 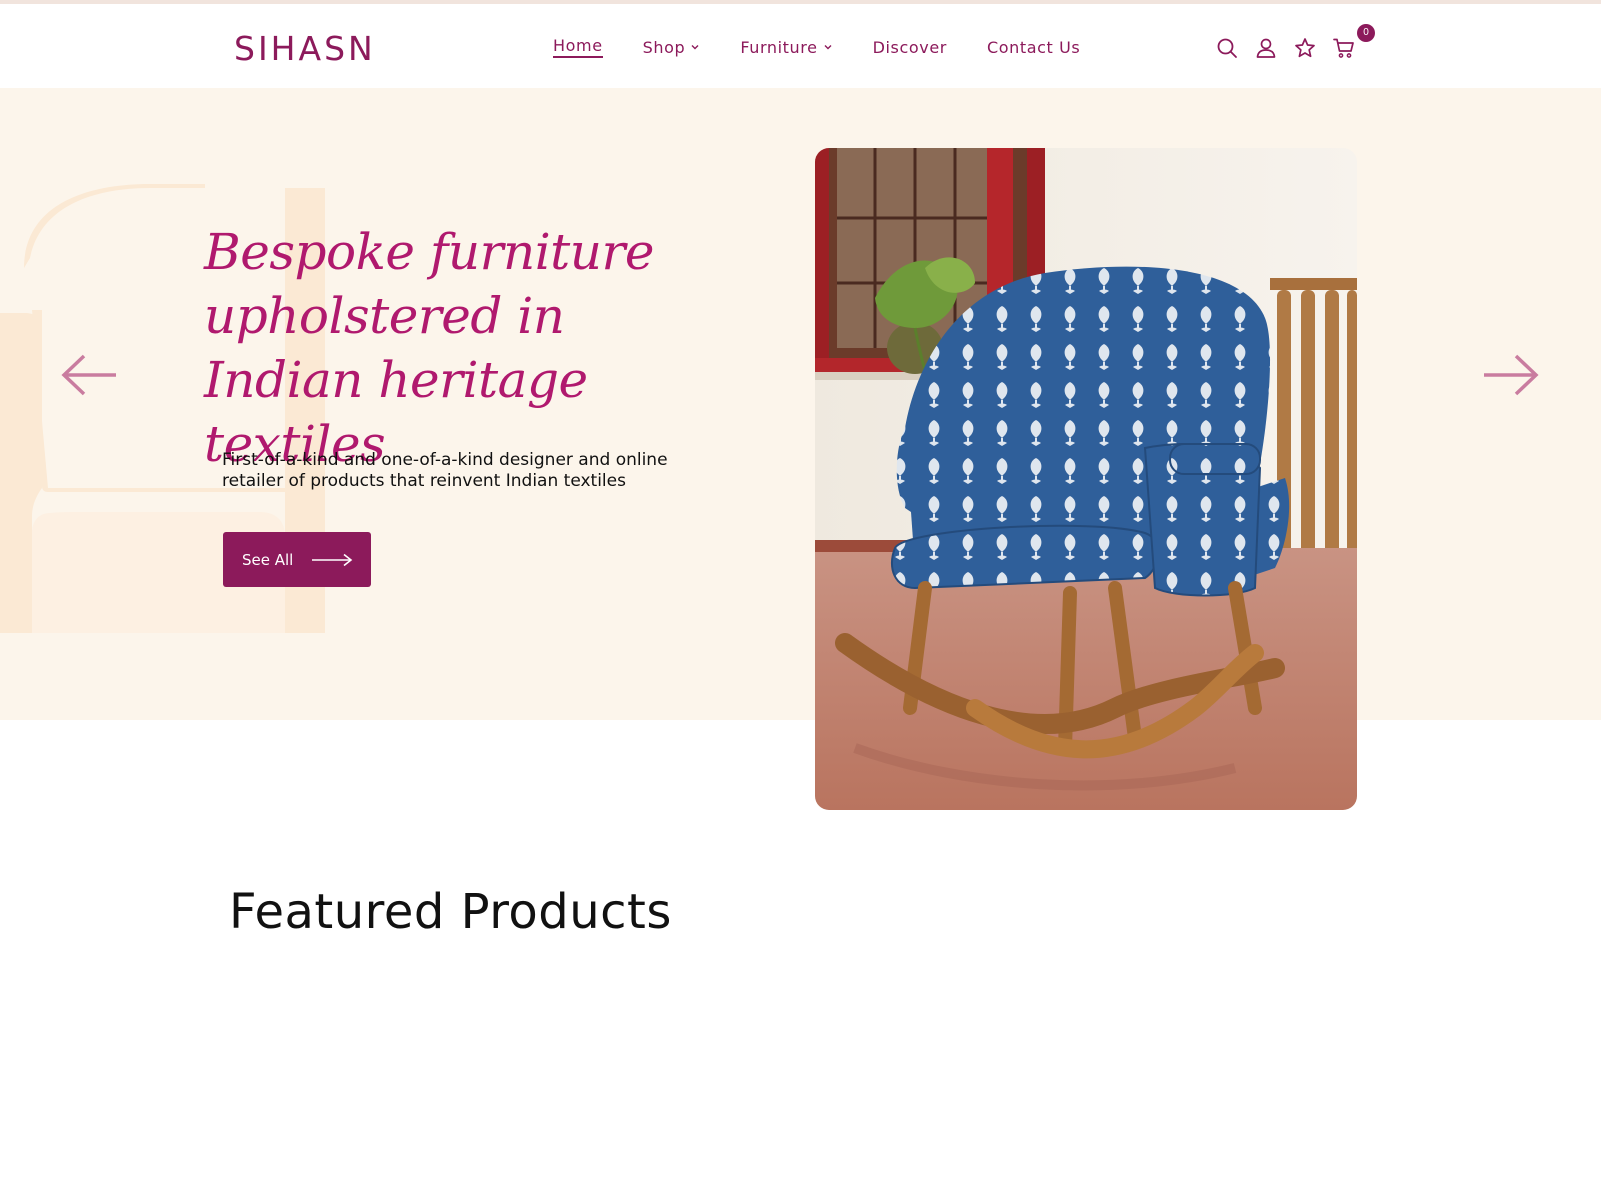 I want to click on see-all-label: See All, so click(x=268, y=559).